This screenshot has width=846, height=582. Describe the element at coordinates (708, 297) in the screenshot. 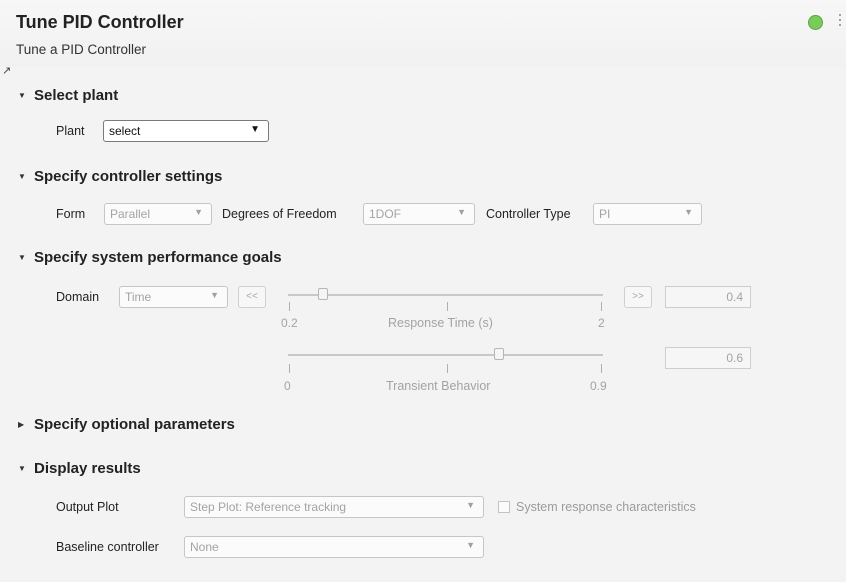

I see `response-time-field: 0.4` at that location.